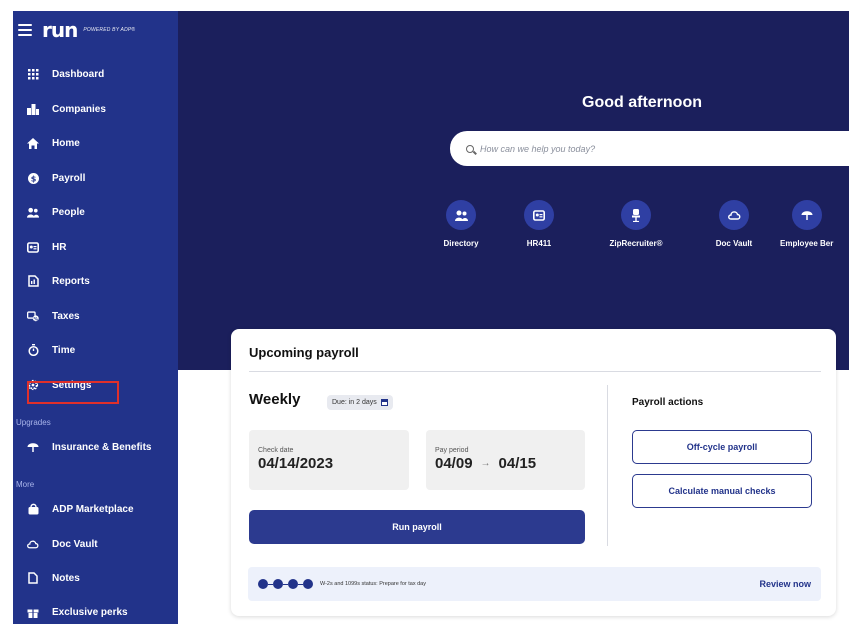  What do you see at coordinates (722, 447) in the screenshot?
I see `off-cycle-payroll-button: Off-cycle payroll` at bounding box center [722, 447].